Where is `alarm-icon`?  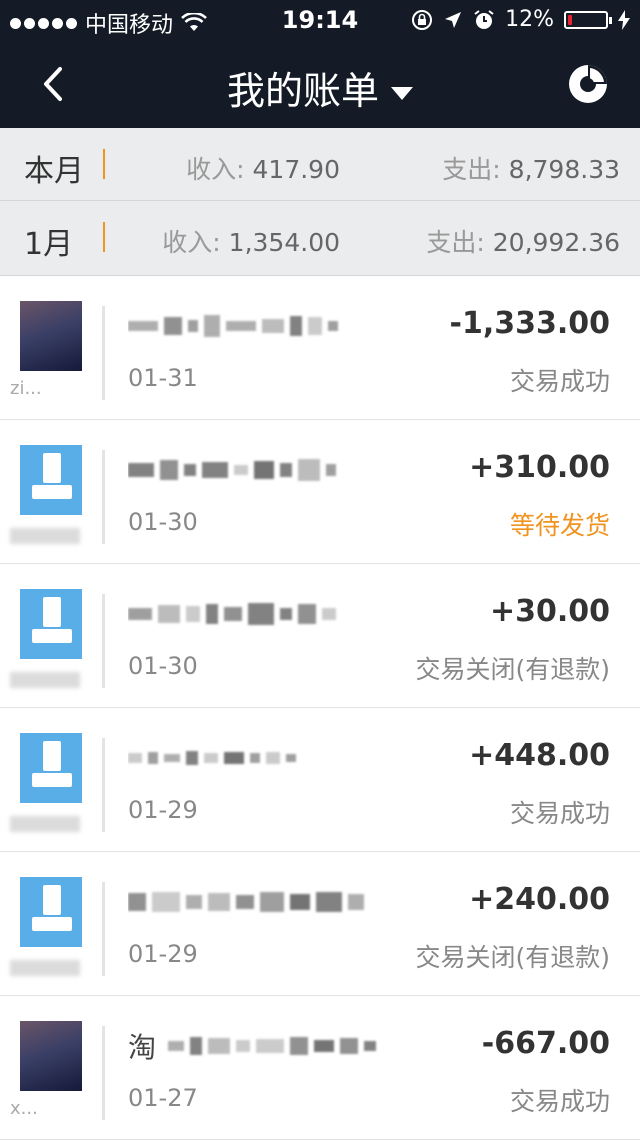
alarm-icon is located at coordinates (484, 19).